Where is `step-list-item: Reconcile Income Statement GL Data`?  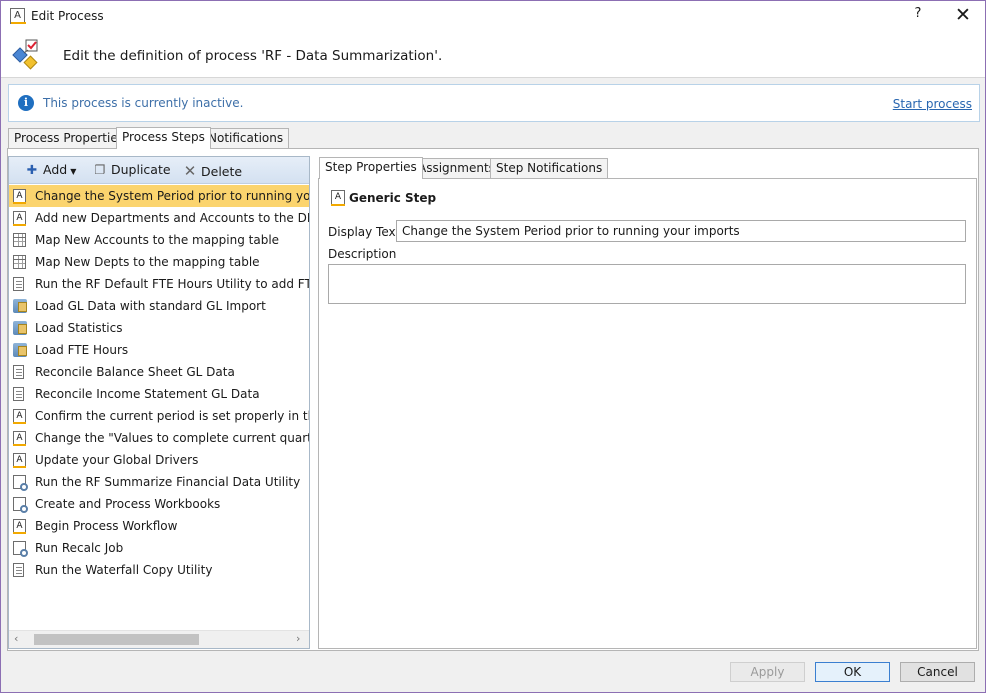 step-list-item: Reconcile Income Statement GL Data is located at coordinates (159, 394).